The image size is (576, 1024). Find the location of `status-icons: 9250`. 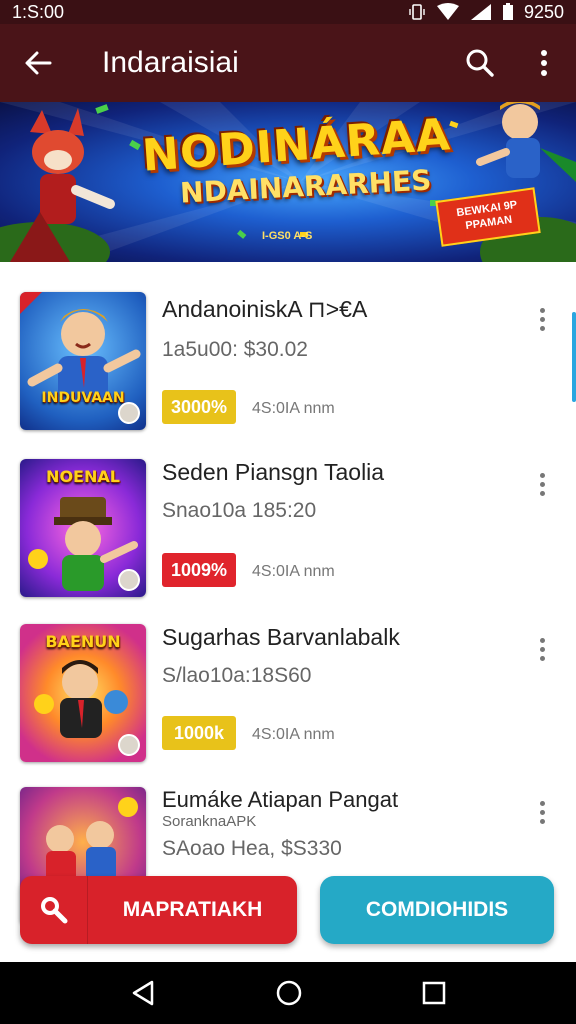

status-icons: 9250 is located at coordinates (486, 12).